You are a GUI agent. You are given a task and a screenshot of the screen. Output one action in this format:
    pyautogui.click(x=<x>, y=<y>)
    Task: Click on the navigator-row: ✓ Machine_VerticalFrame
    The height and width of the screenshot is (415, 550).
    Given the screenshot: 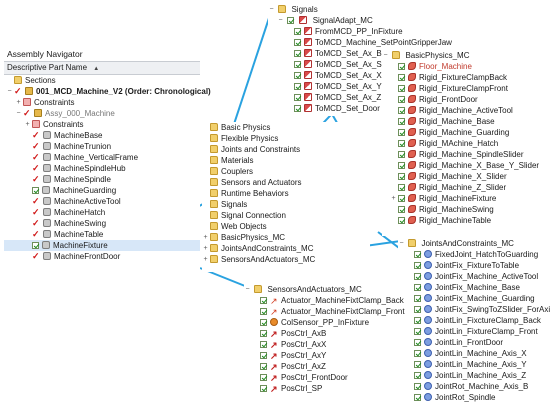 What is the action you would take?
    pyautogui.click(x=102, y=157)
    